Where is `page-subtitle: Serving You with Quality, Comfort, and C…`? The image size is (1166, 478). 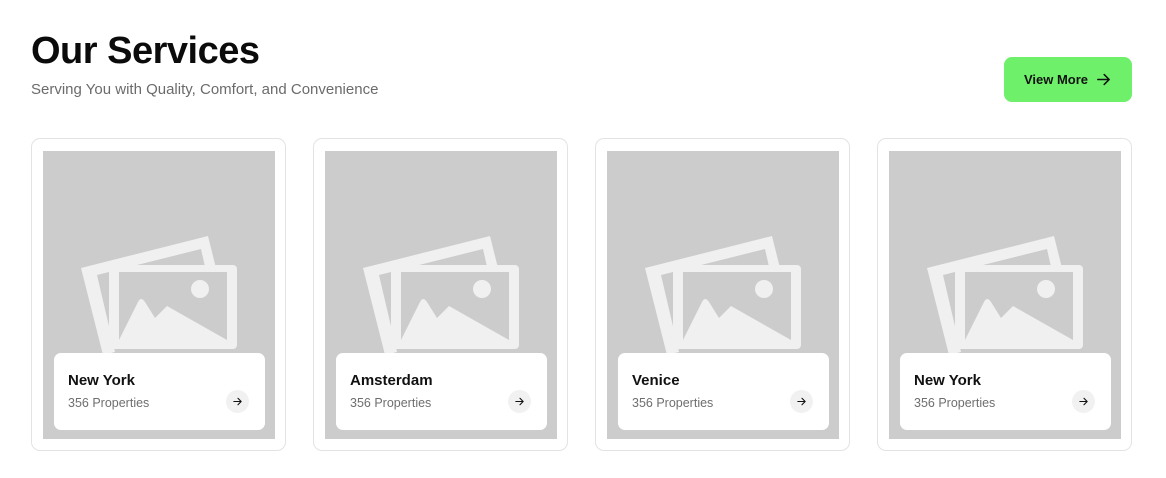
page-subtitle: Serving You with Quality, Comfort, and C… is located at coordinates (205, 89).